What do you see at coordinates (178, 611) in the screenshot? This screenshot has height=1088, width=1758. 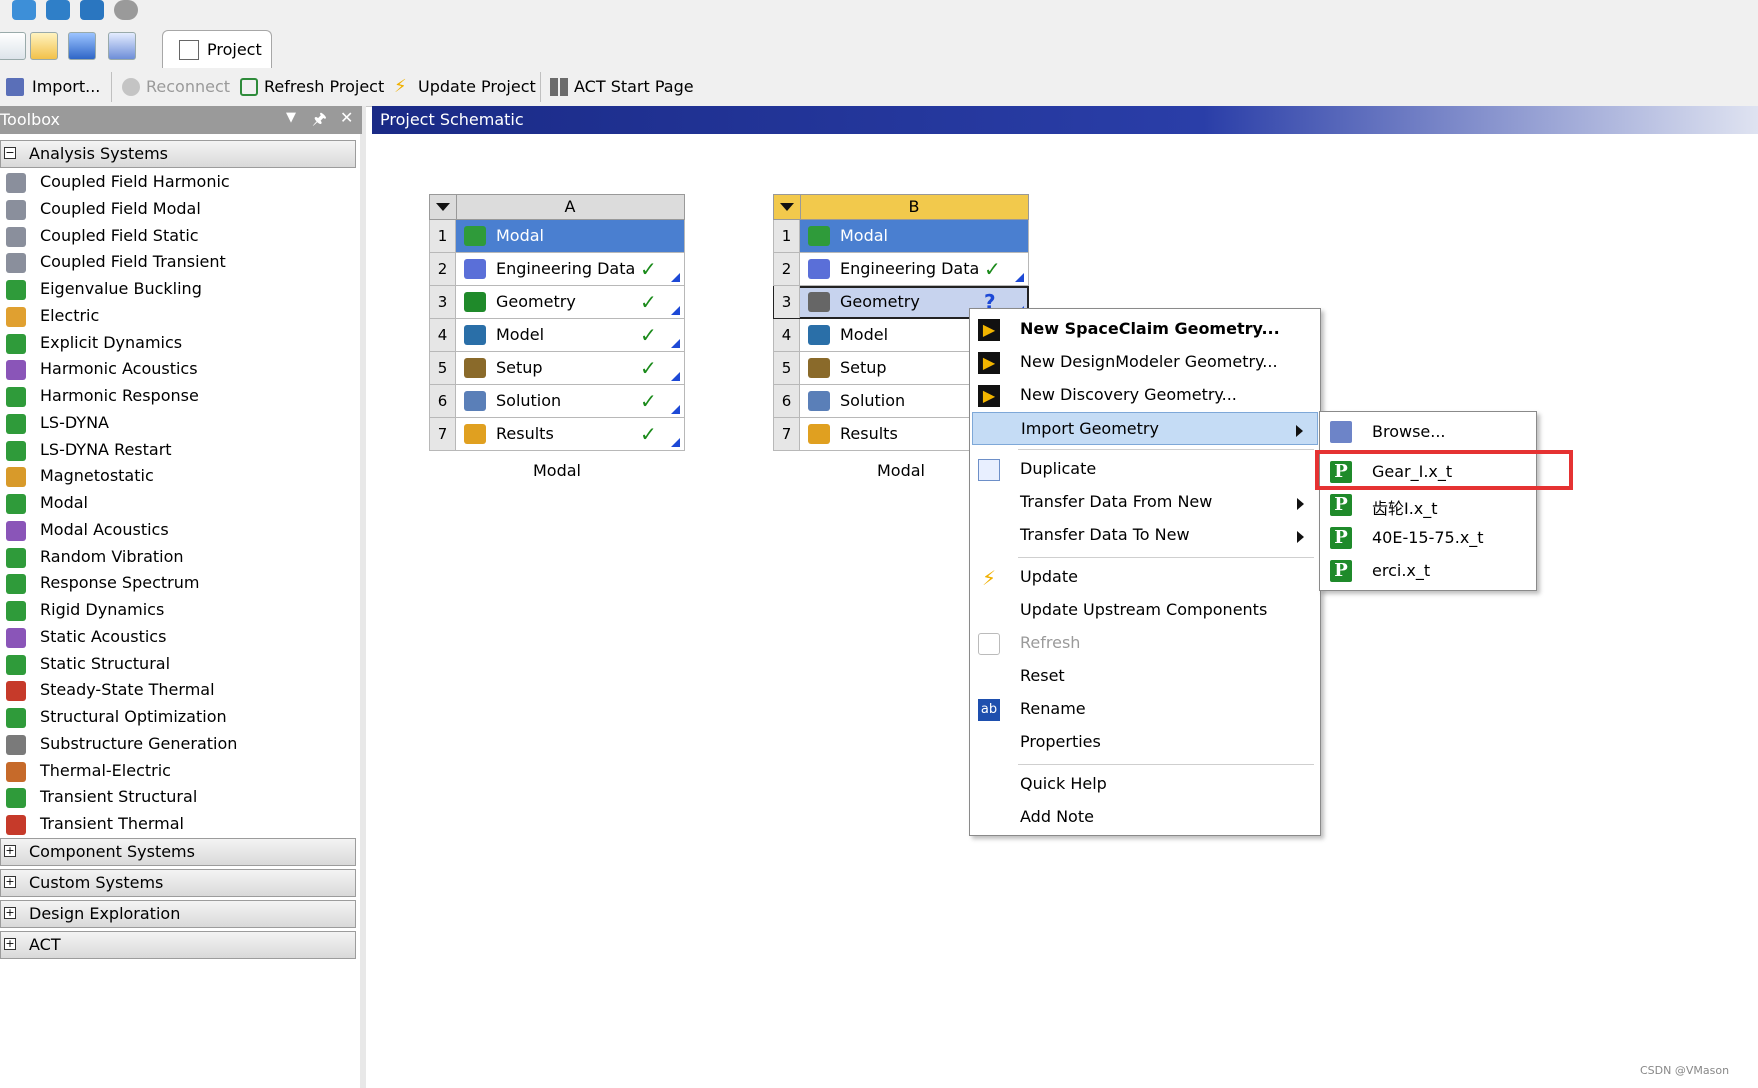 I see `toolbox-item: Rigid Dynamics` at bounding box center [178, 611].